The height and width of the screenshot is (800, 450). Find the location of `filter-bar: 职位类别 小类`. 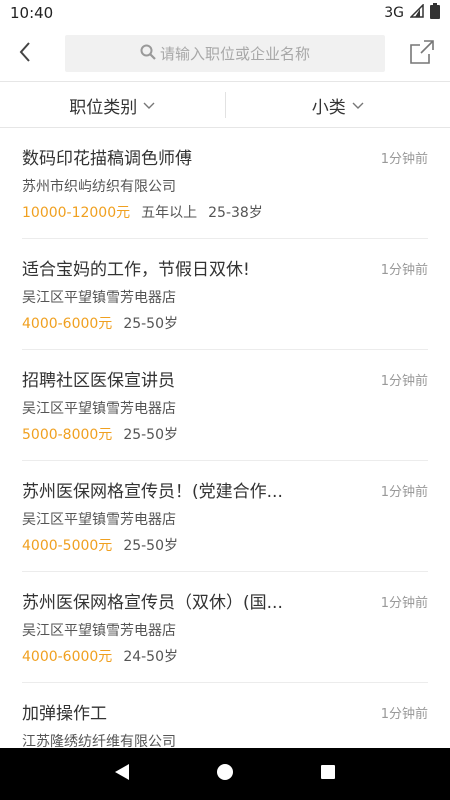

filter-bar: 职位类别 小类 is located at coordinates (225, 105).